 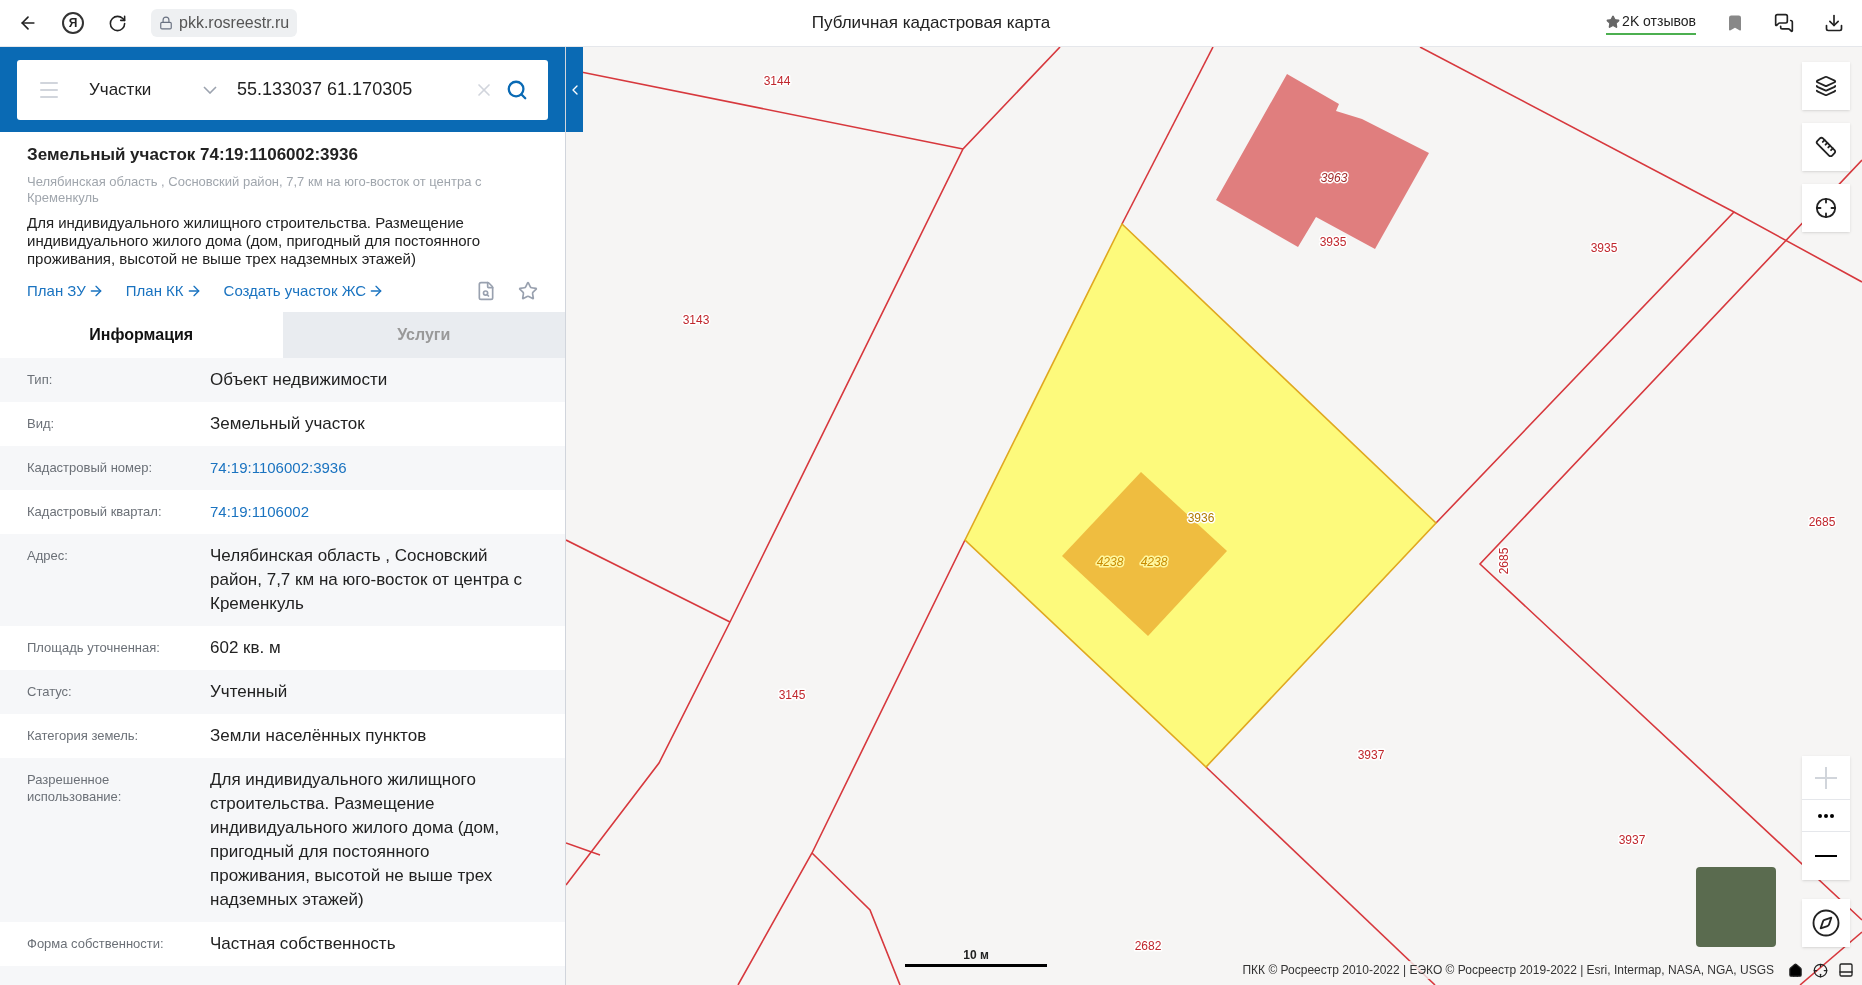 What do you see at coordinates (224, 23) in the screenshot?
I see `address-bar: pkk.rosreestr.ru` at bounding box center [224, 23].